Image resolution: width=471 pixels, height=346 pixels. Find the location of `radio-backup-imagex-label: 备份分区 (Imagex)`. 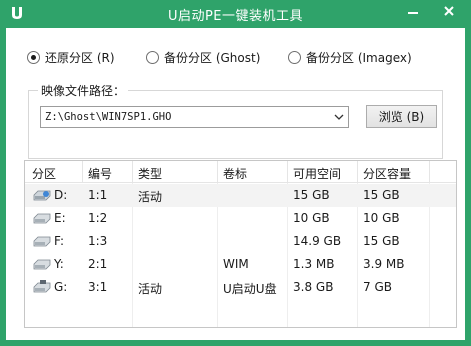

radio-backup-imagex-label: 备份分区 (Imagex) is located at coordinates (359, 58).